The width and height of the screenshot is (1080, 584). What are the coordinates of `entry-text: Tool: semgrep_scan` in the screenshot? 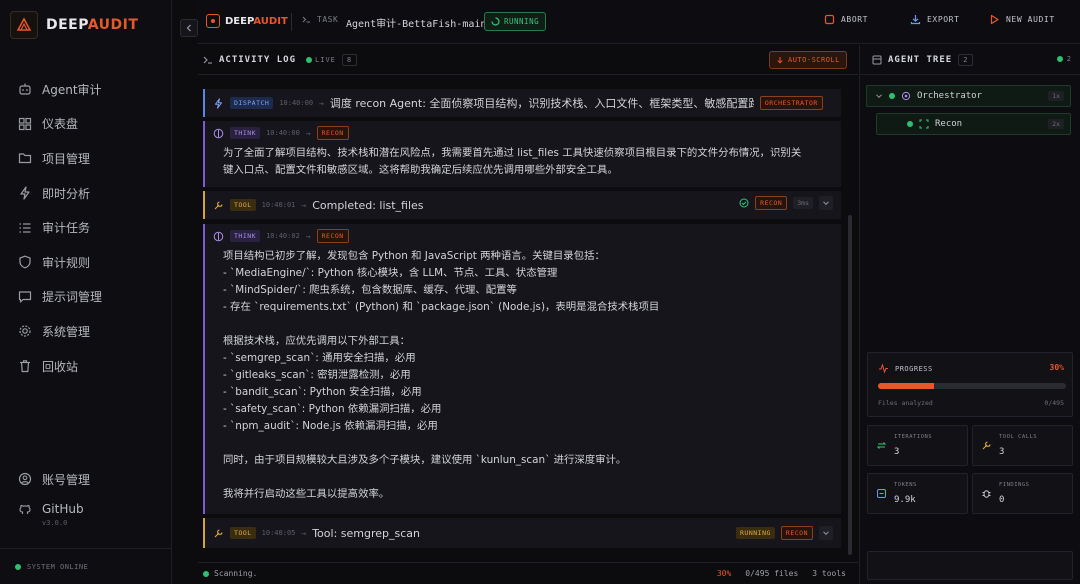 It's located at (366, 533).